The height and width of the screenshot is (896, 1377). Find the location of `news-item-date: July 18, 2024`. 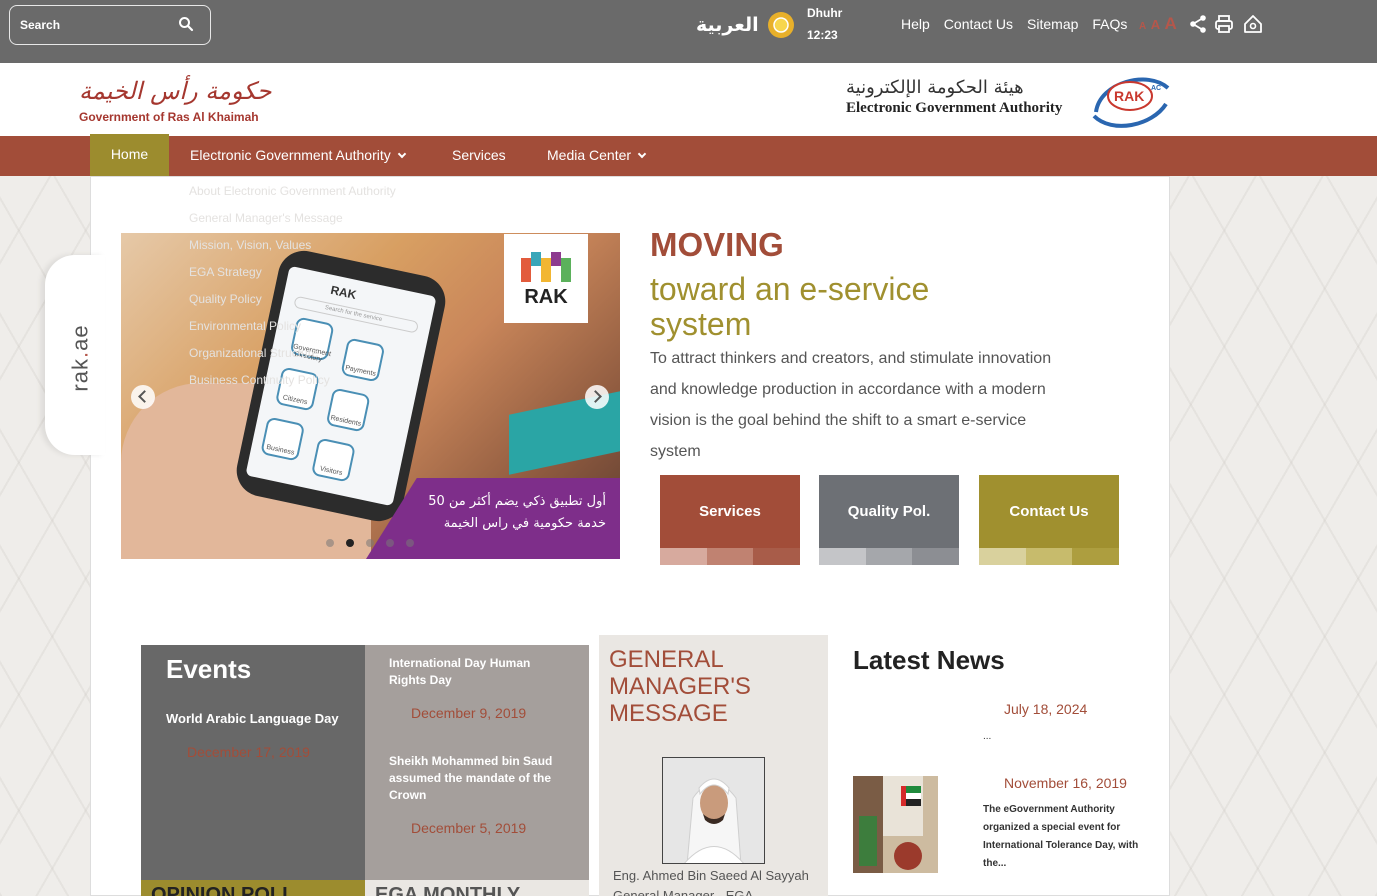

news-item-date: July 18, 2024 is located at coordinates (1046, 709).